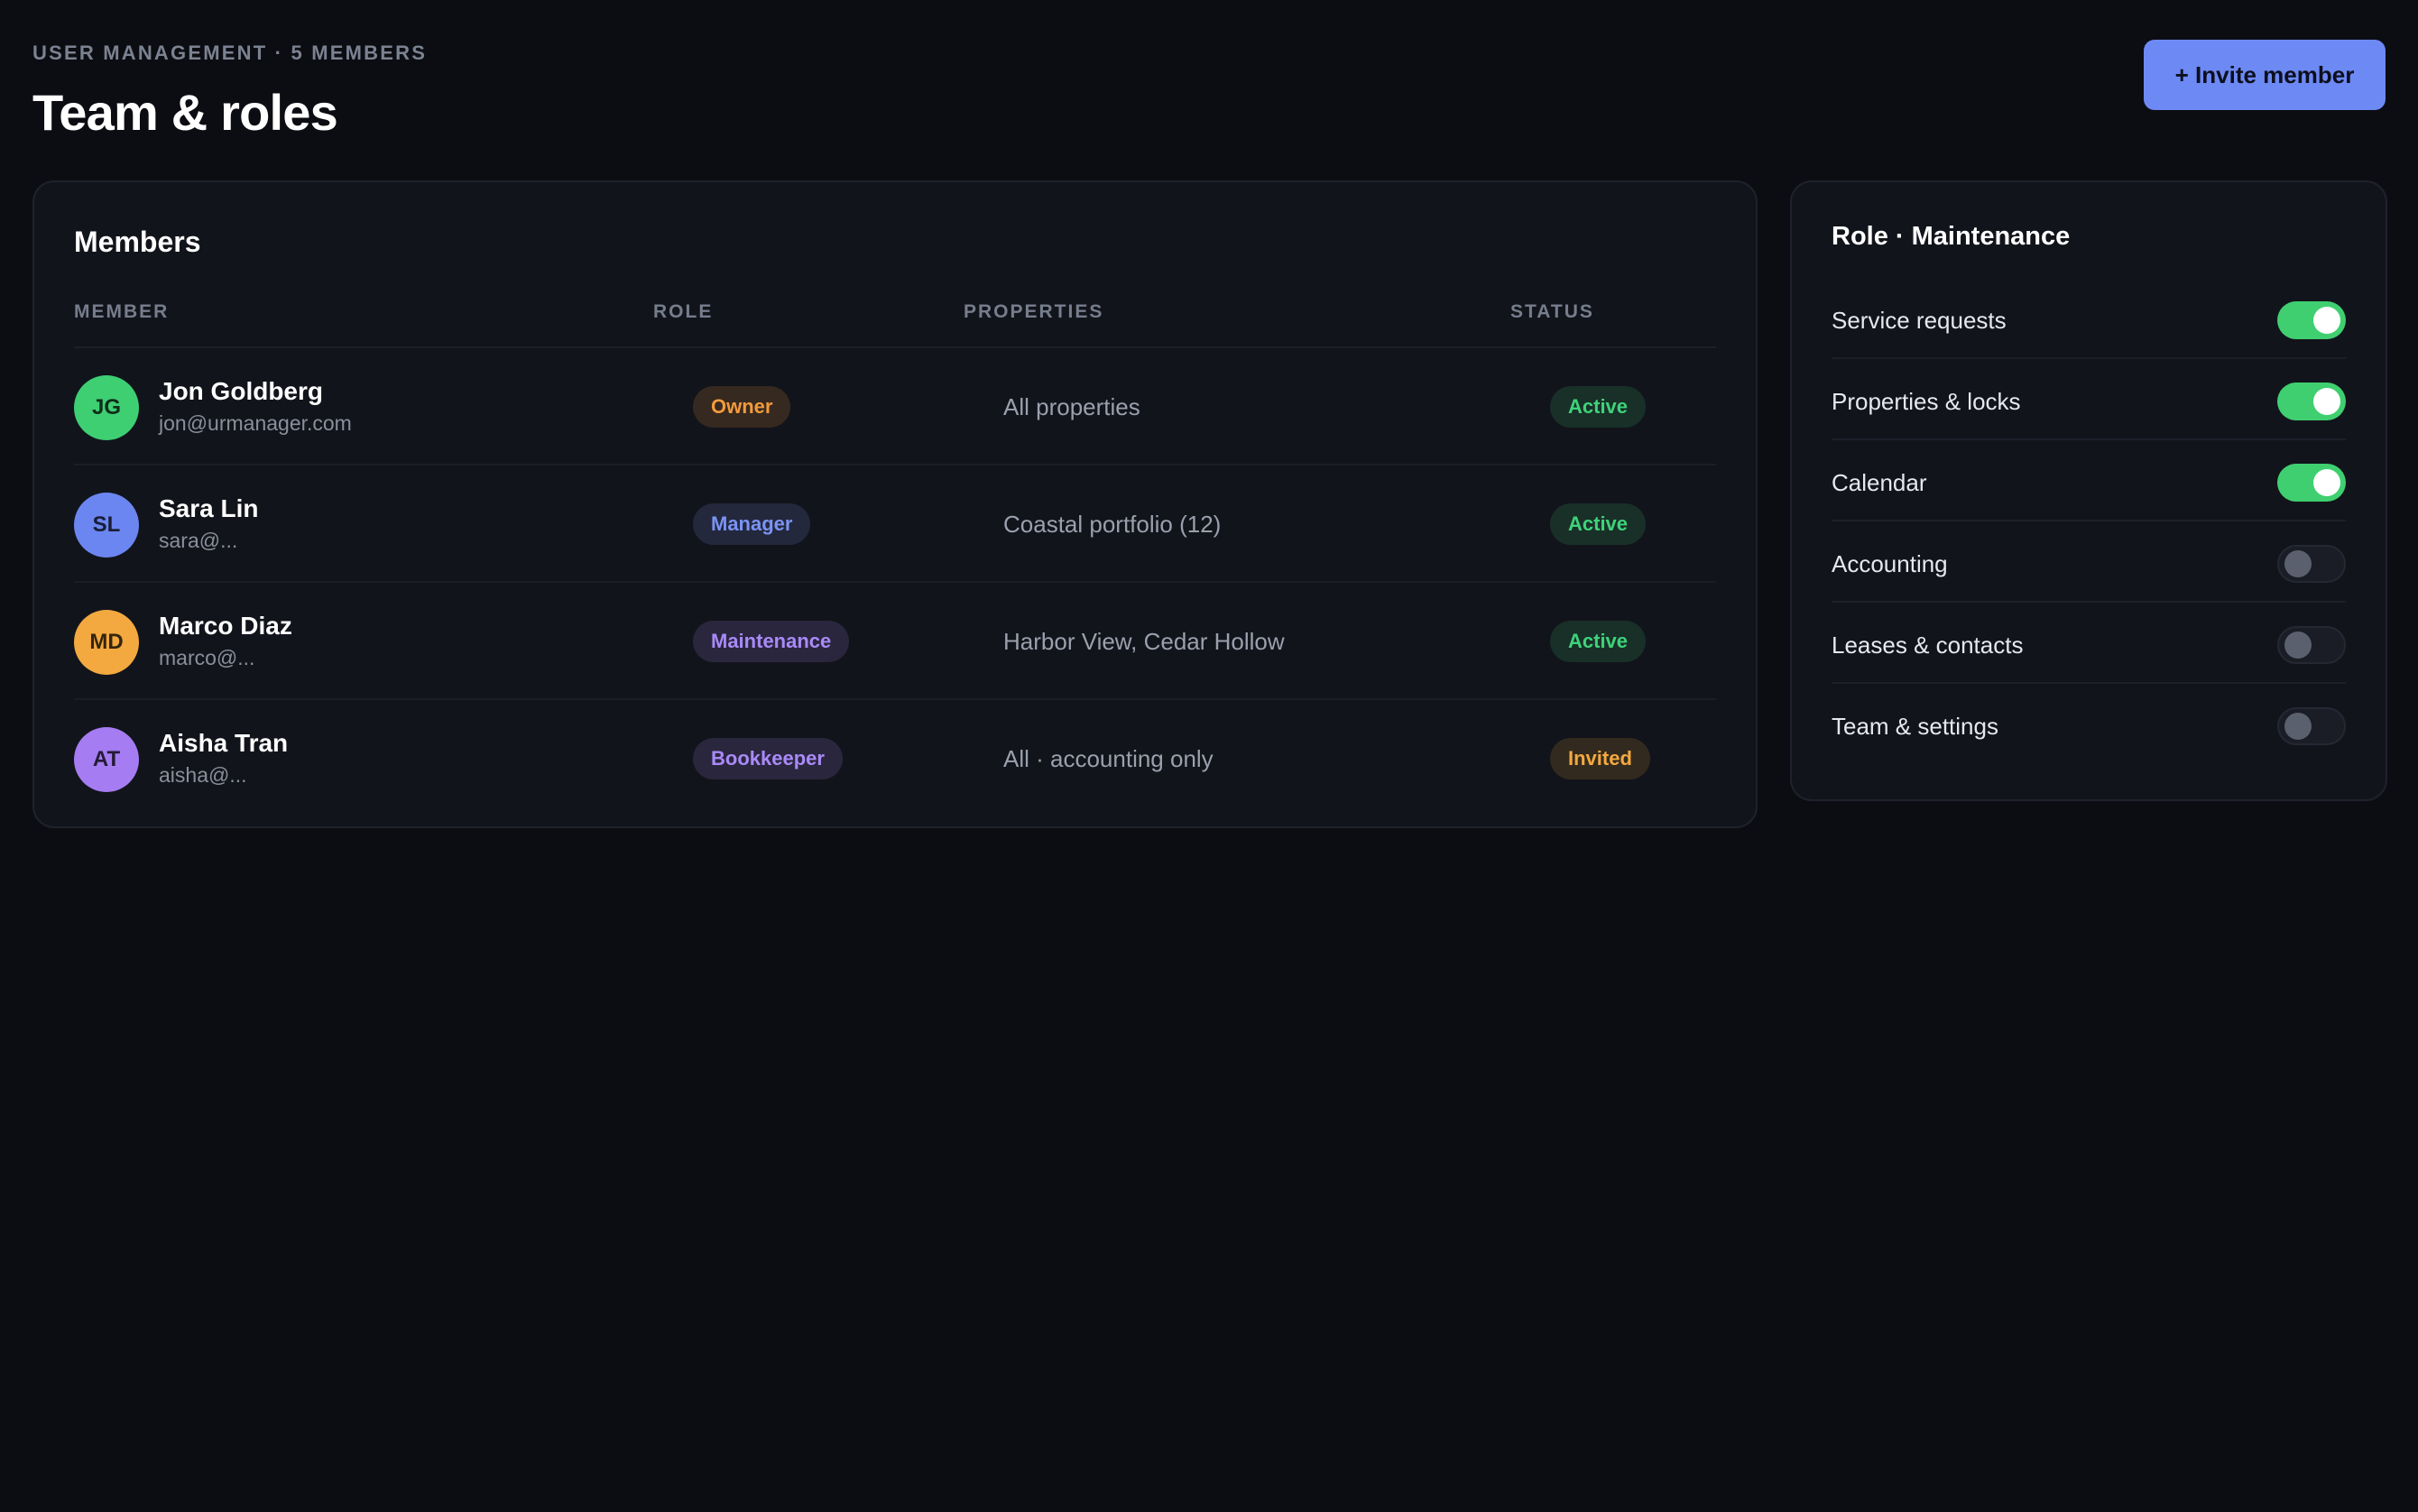 The height and width of the screenshot is (1512, 2418). I want to click on role-badge: Maintenance, so click(772, 641).